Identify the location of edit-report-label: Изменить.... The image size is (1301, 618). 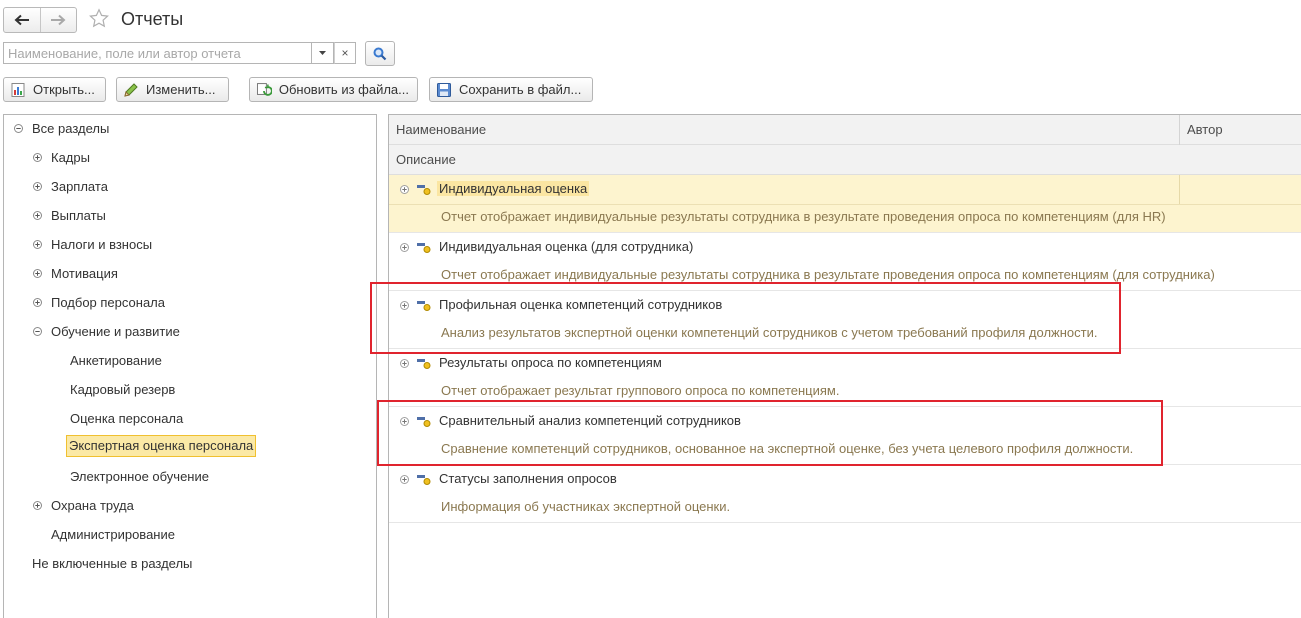
(181, 89).